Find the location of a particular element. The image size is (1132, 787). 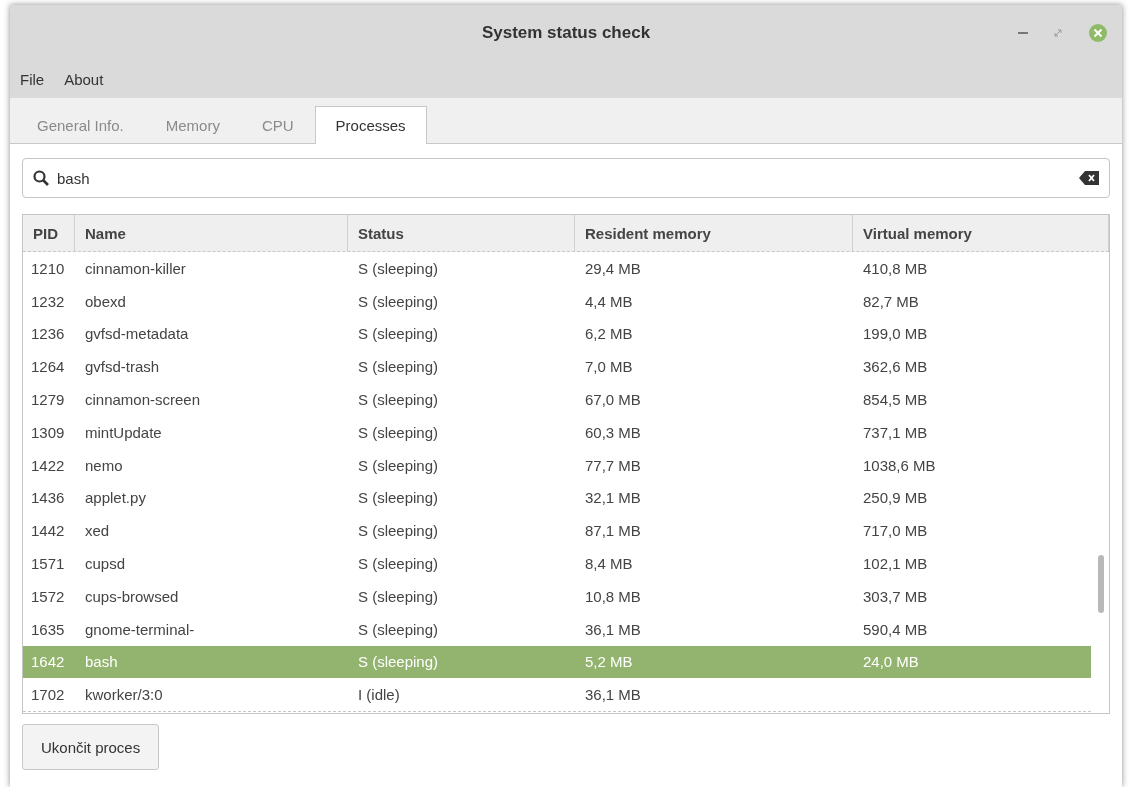

table-row: 1571 cupsd S (sleeping) 8,4 MB 102,1 MB is located at coordinates (557, 563).